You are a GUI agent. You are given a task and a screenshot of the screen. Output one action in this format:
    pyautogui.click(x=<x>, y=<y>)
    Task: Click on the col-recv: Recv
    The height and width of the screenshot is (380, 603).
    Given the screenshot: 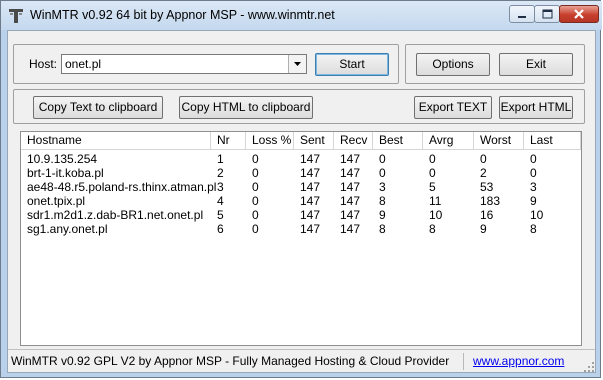 What is the action you would take?
    pyautogui.click(x=353, y=140)
    